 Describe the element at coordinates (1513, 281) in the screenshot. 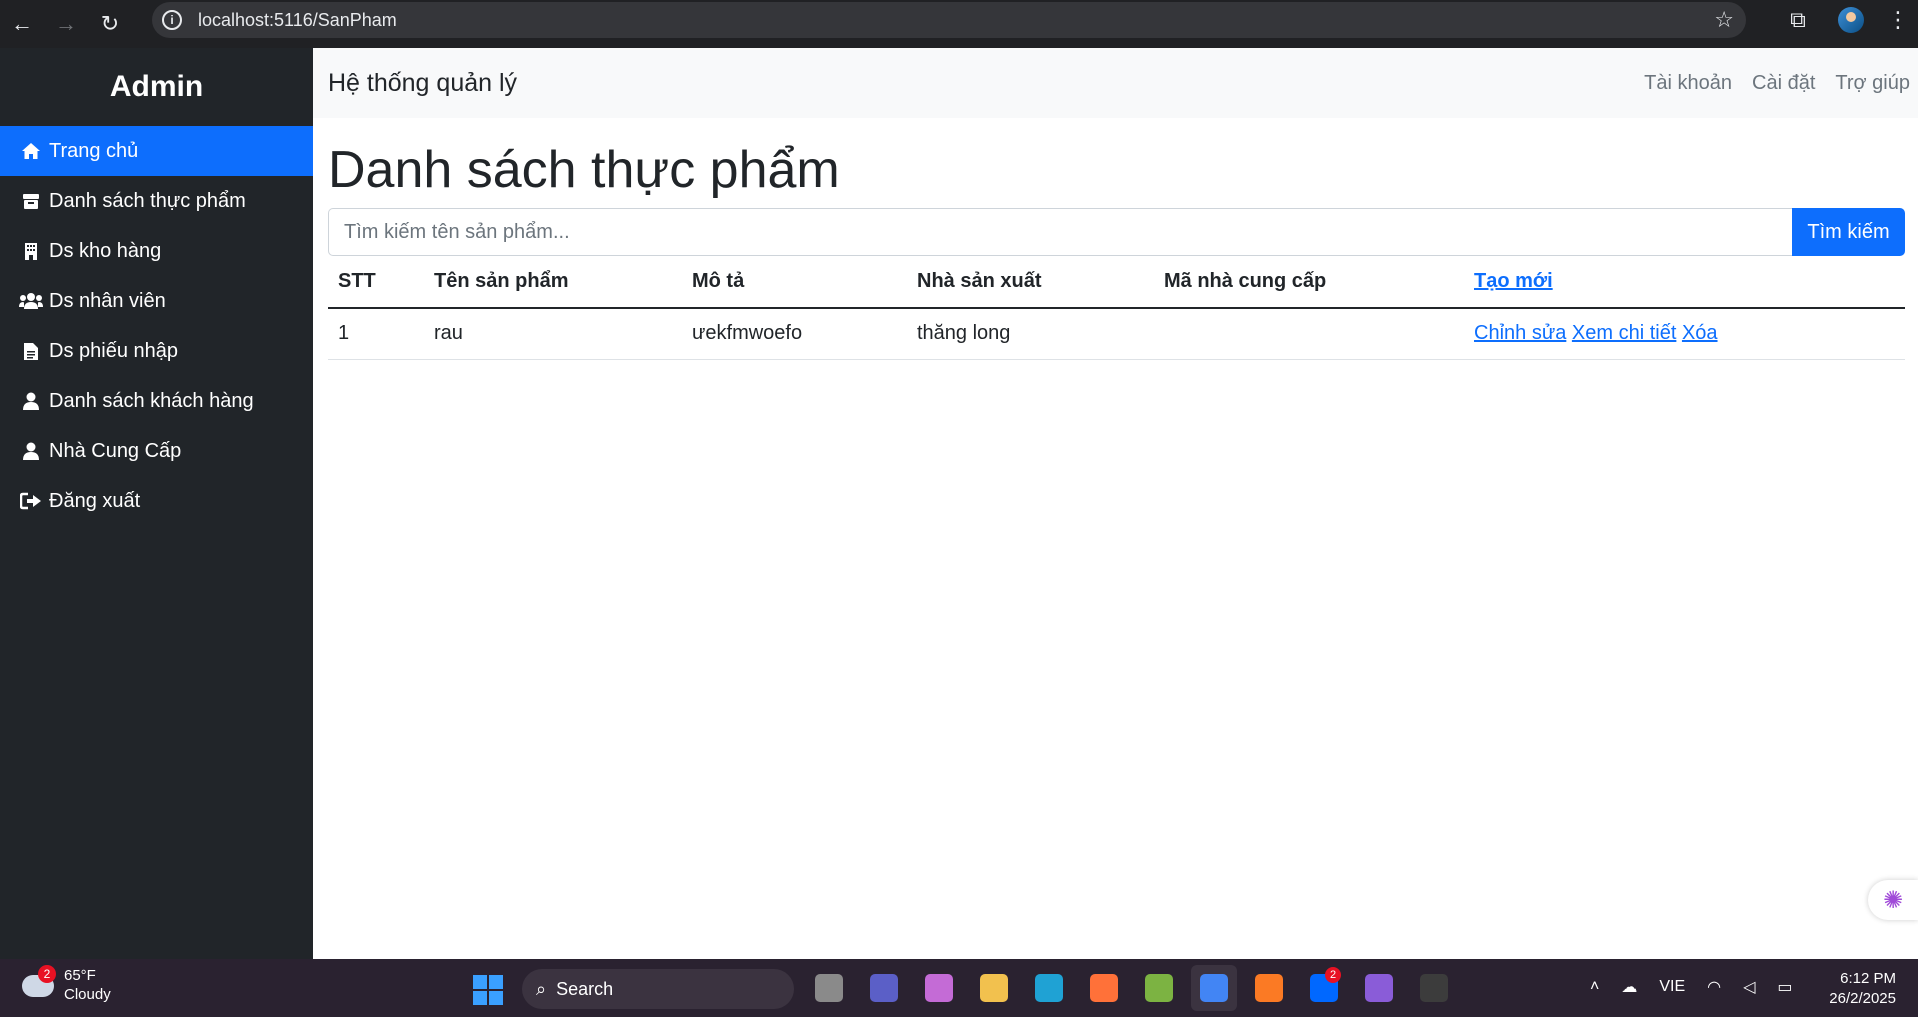

I see `create-new-link: Tạo mới` at that location.